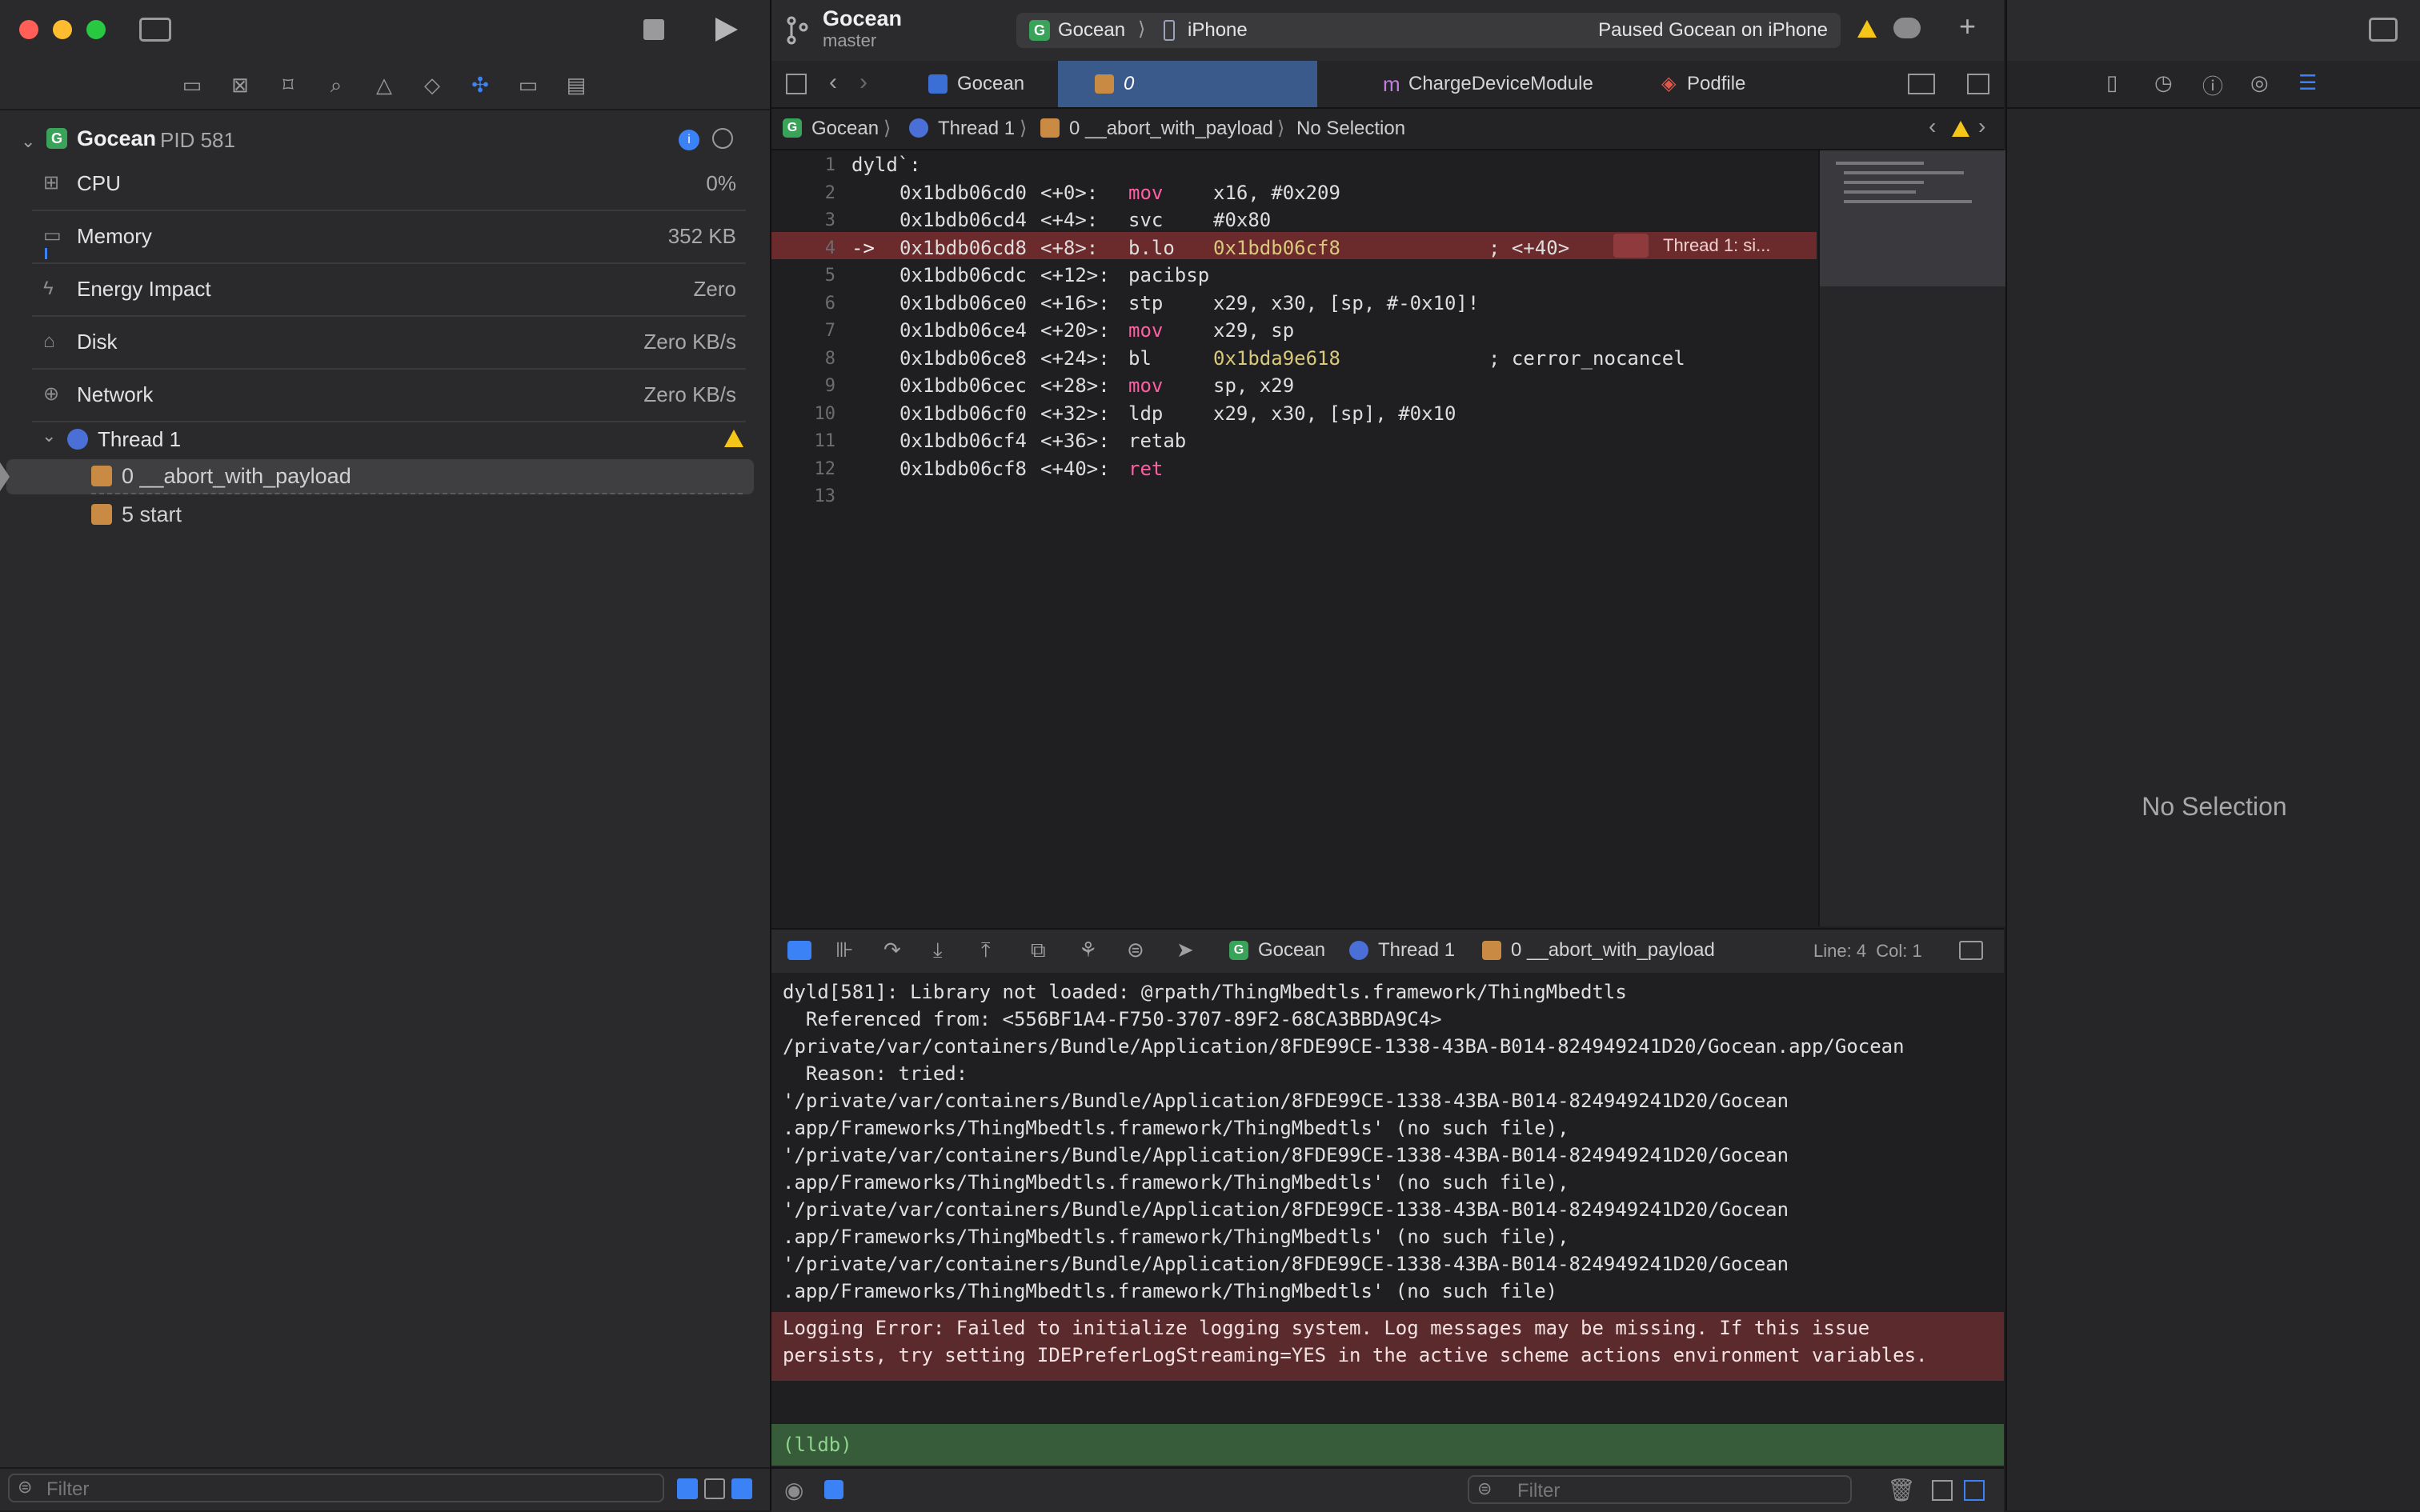 This screenshot has height=1512, width=2420. What do you see at coordinates (389, 290) in the screenshot?
I see `gauge-energy: ϟ Energy Impact Zero` at bounding box center [389, 290].